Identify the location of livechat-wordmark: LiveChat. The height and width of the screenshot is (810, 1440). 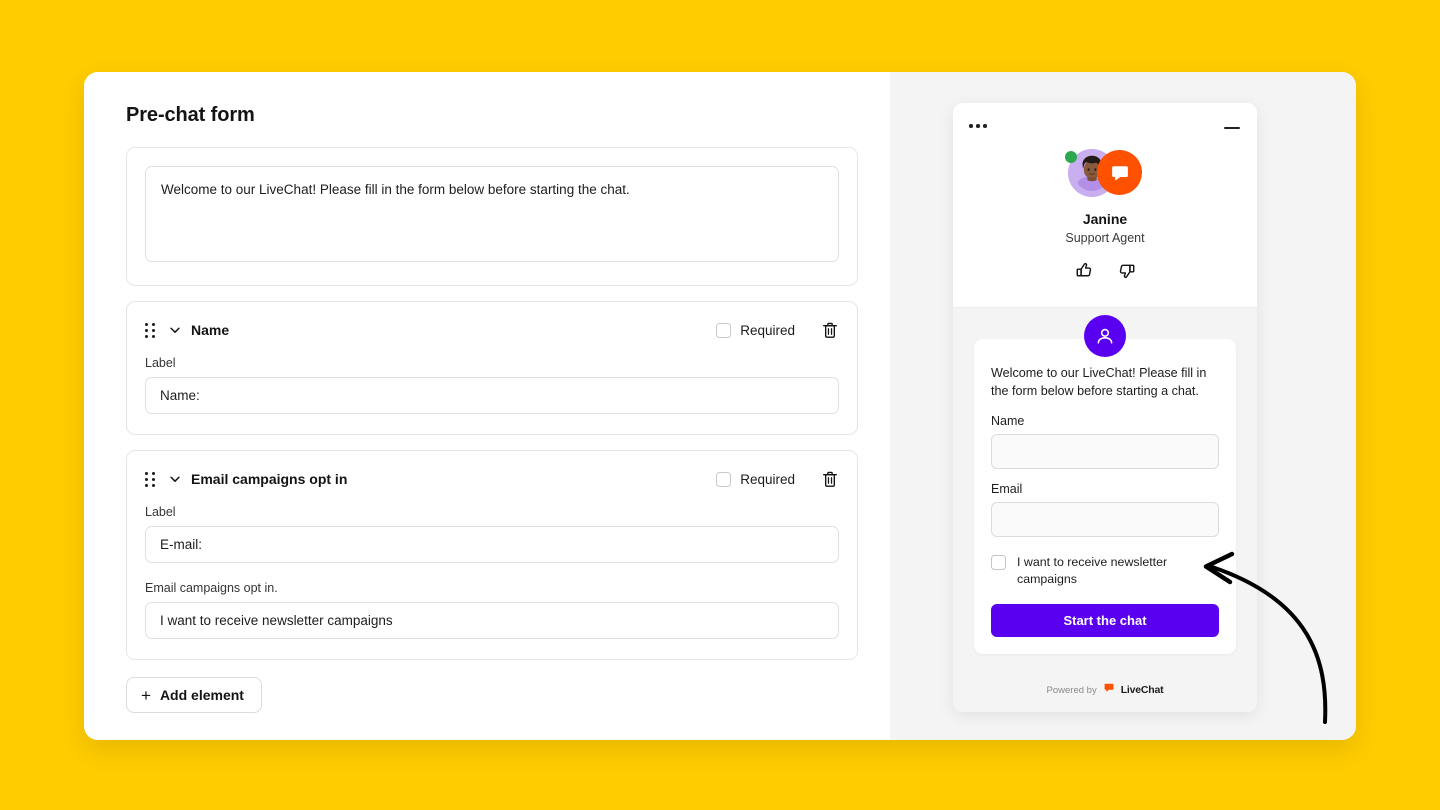
(1142, 690).